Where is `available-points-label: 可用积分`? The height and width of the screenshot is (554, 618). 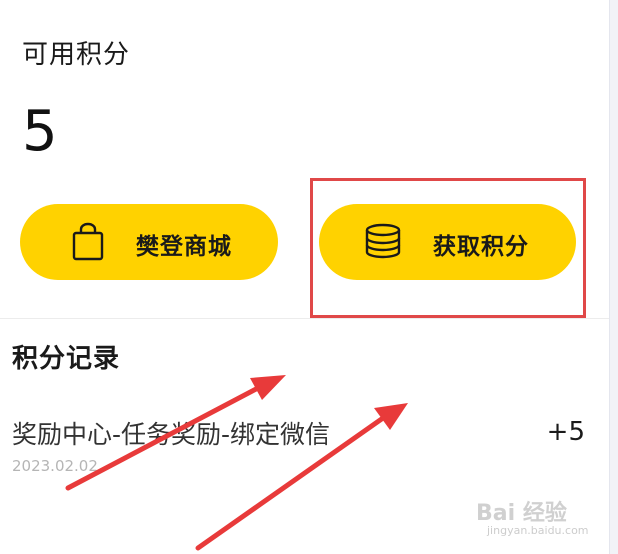
available-points-label: 可用积分 is located at coordinates (76, 55).